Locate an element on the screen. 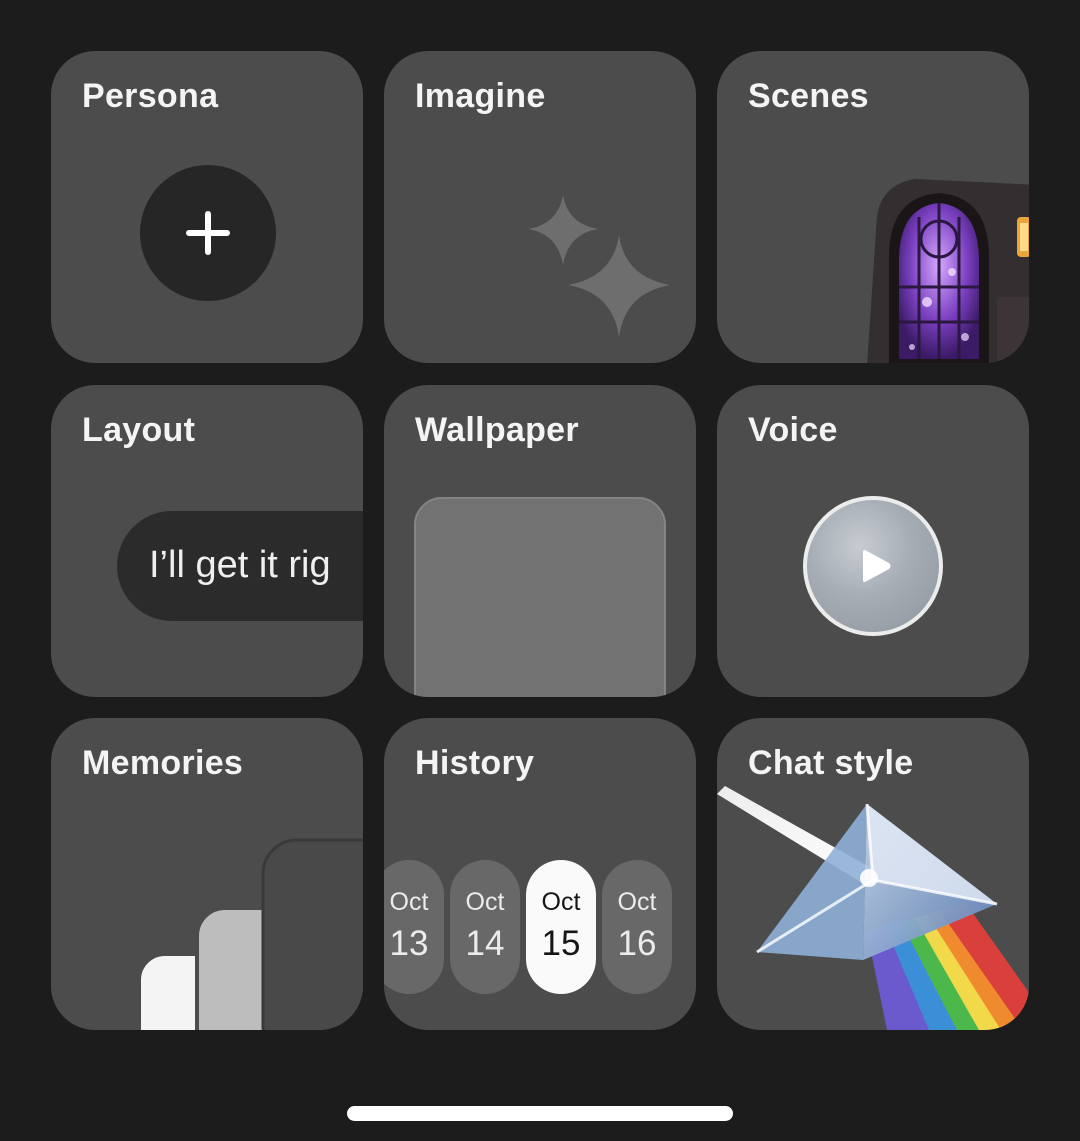 The height and width of the screenshot is (1141, 1080). chat-bubble-text: I’ll get it rig is located at coordinates (240, 565).